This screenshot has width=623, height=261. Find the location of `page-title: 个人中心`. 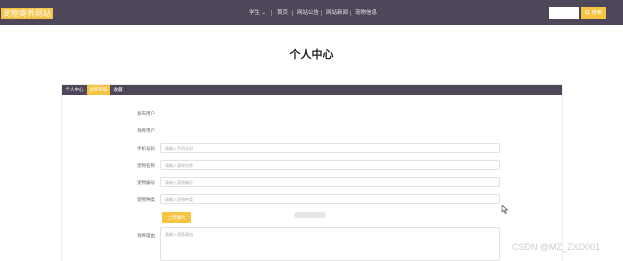

page-title: 个人中心 is located at coordinates (311, 55).